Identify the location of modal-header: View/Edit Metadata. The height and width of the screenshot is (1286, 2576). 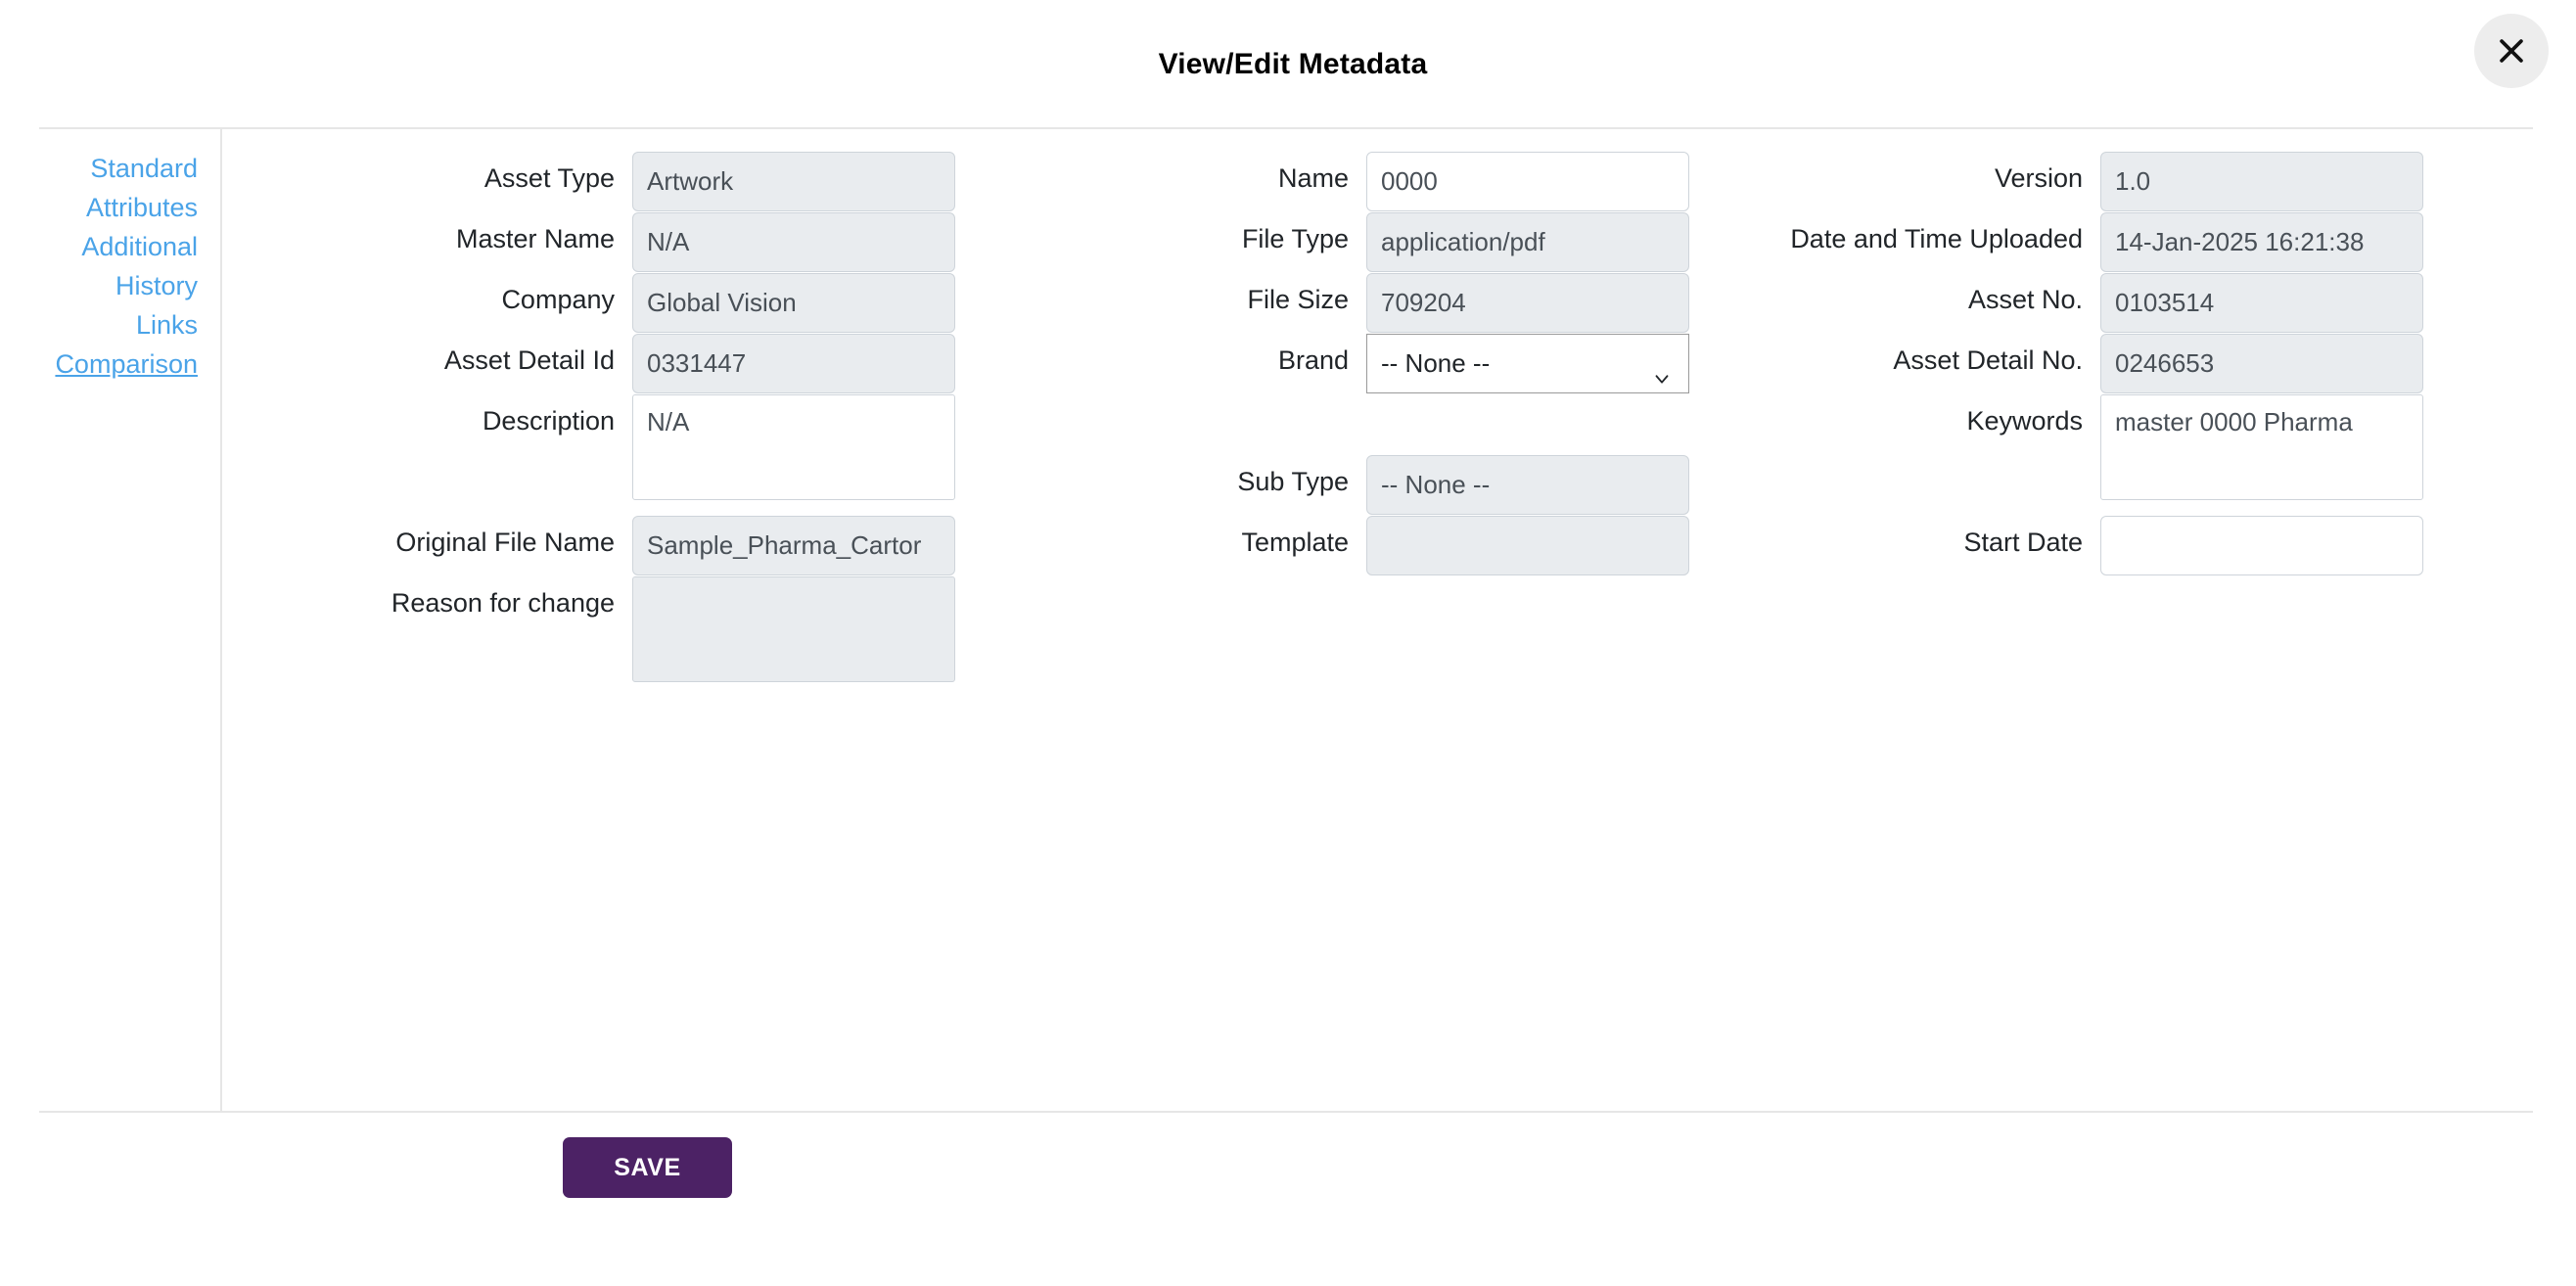
(1288, 64).